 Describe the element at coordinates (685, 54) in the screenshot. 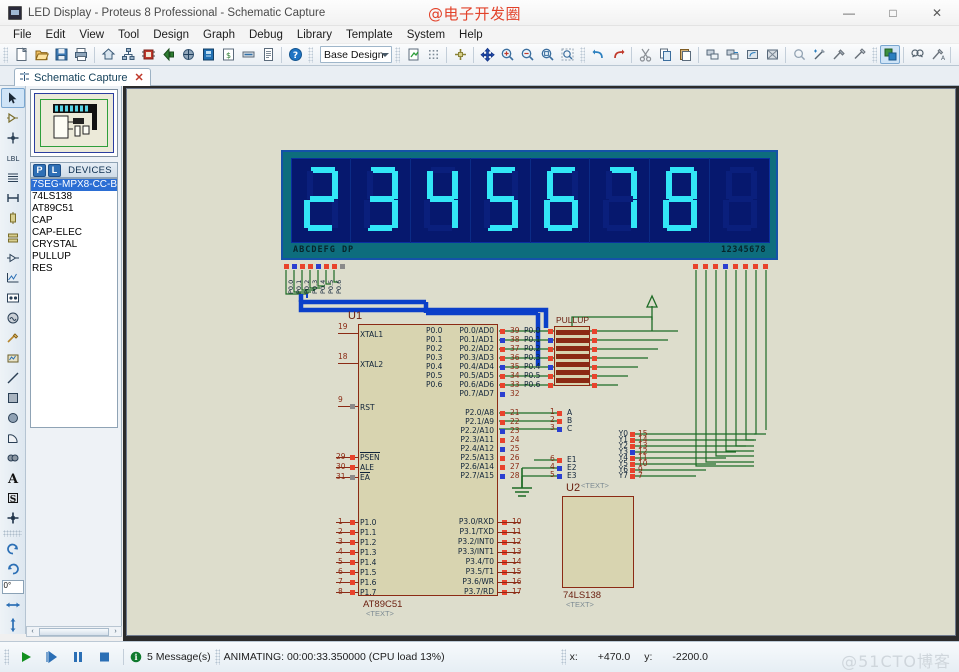

I see `paste-icon` at that location.